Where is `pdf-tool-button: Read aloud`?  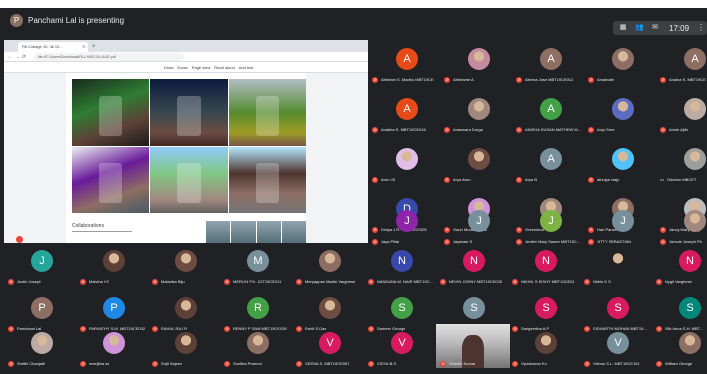 pdf-tool-button: Read aloud is located at coordinates (224, 67).